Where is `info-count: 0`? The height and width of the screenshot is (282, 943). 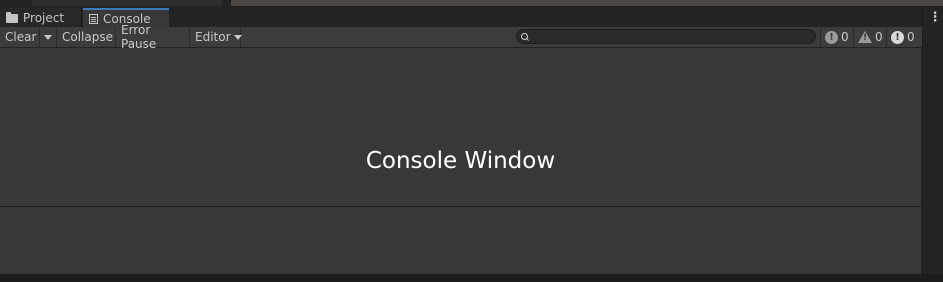 info-count: 0 is located at coordinates (845, 37).